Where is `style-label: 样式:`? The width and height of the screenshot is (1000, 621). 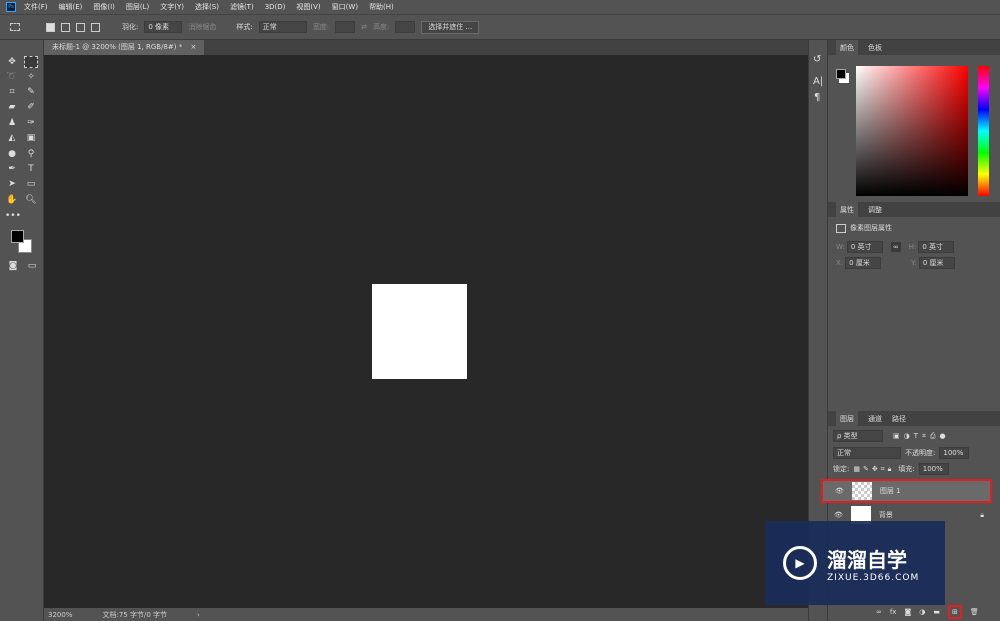 style-label: 样式: is located at coordinates (244, 27).